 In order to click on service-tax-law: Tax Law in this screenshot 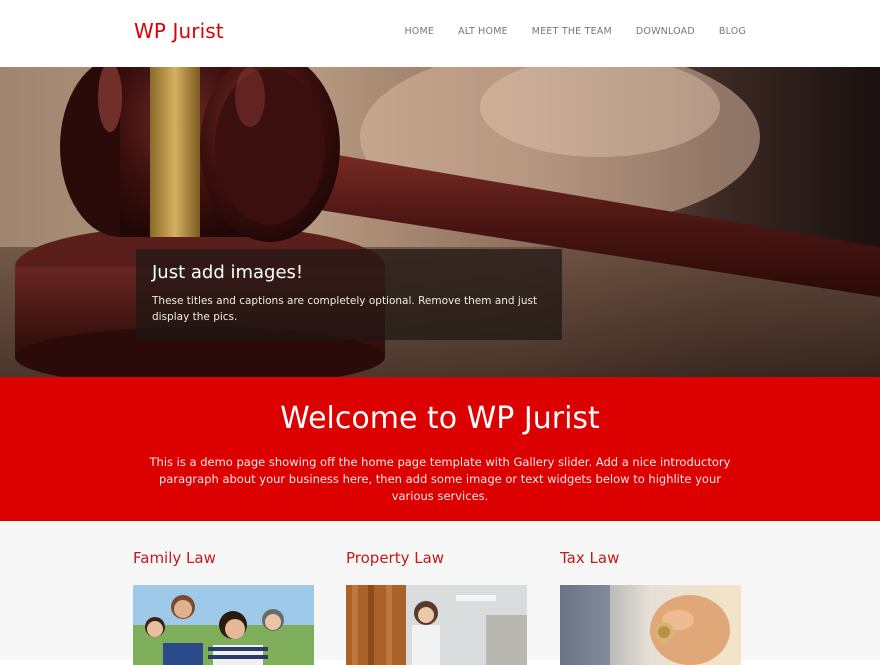, I will do `click(650, 593)`.